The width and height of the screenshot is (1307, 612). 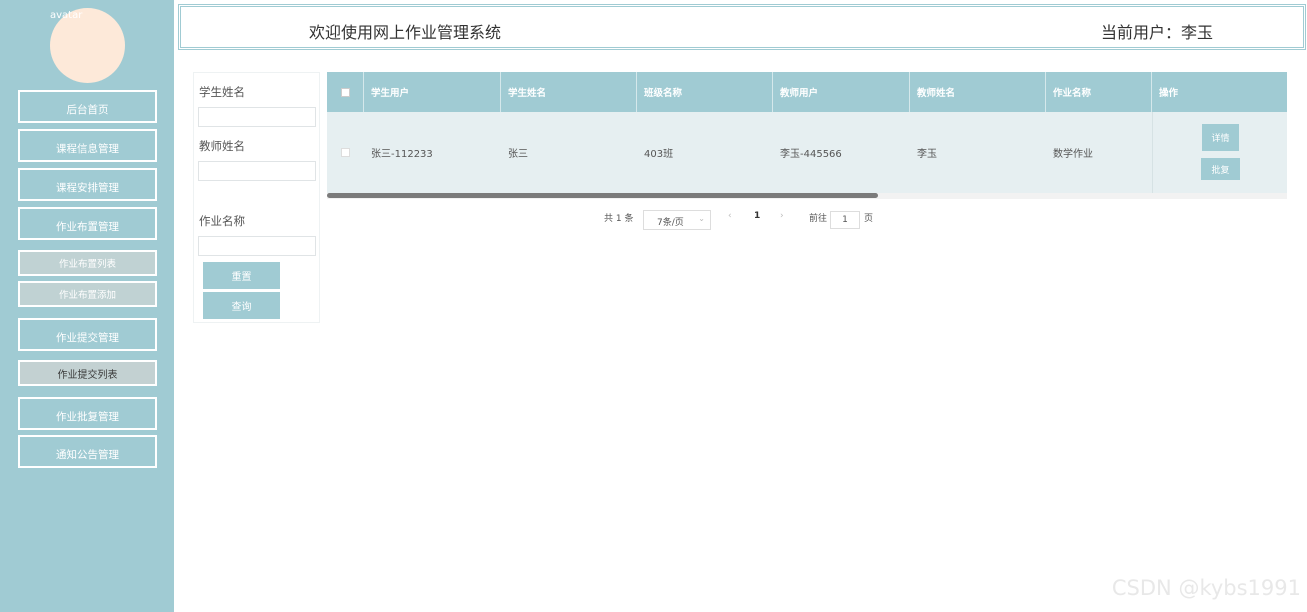 I want to click on prev-page-icon: ‹, so click(x=730, y=216).